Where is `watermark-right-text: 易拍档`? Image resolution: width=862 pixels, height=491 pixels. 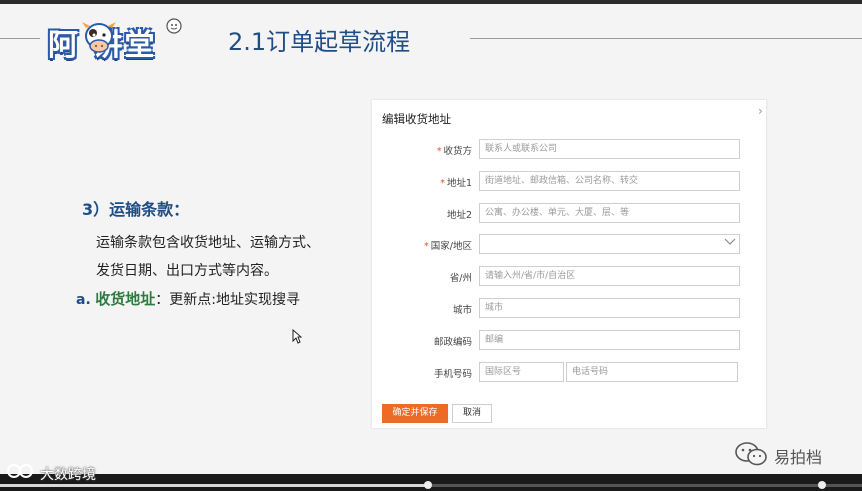
watermark-right-text: 易拍档 is located at coordinates (798, 457).